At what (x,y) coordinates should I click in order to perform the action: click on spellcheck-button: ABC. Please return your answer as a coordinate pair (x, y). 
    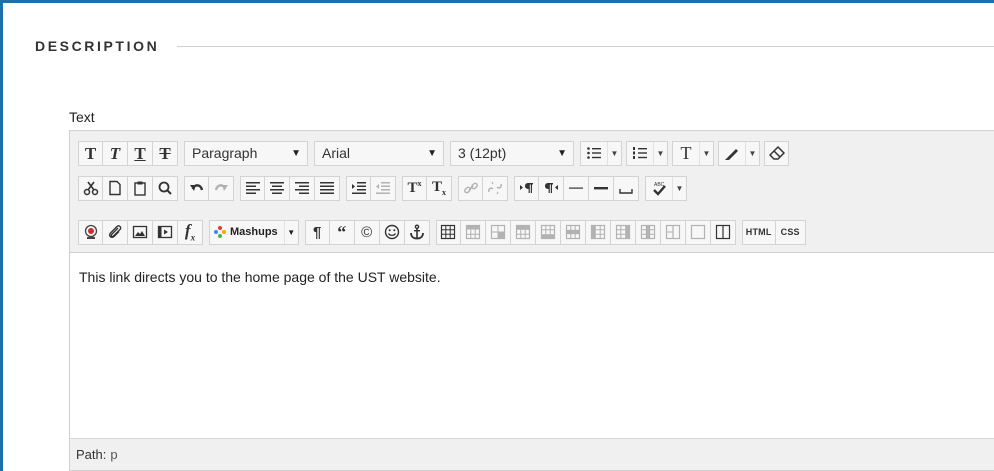
    Looking at the image, I should click on (659, 188).